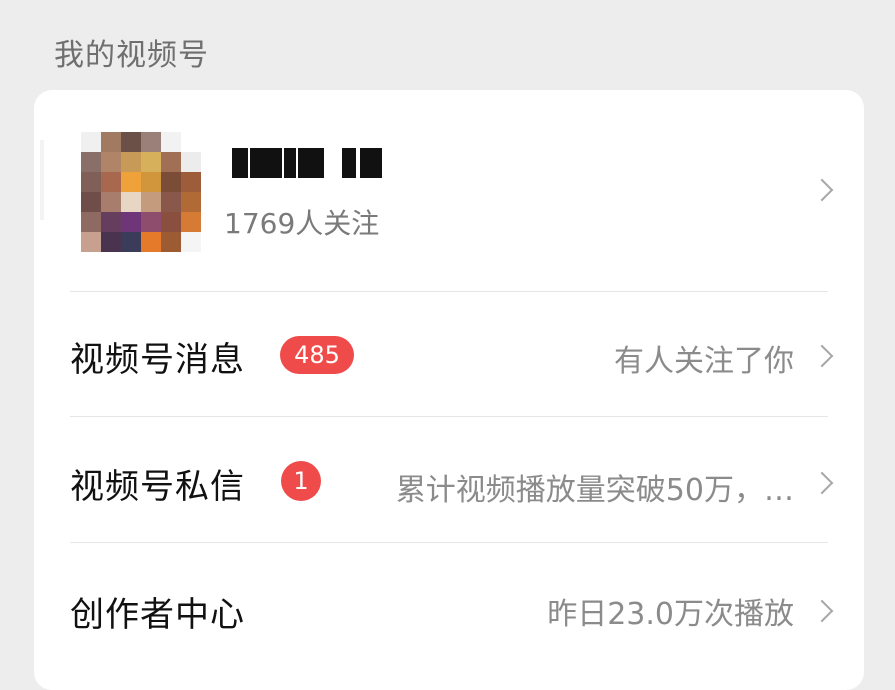 This screenshot has width=895, height=690. I want to click on row-subtitle: 昨日23.0万次播放, so click(670, 614).